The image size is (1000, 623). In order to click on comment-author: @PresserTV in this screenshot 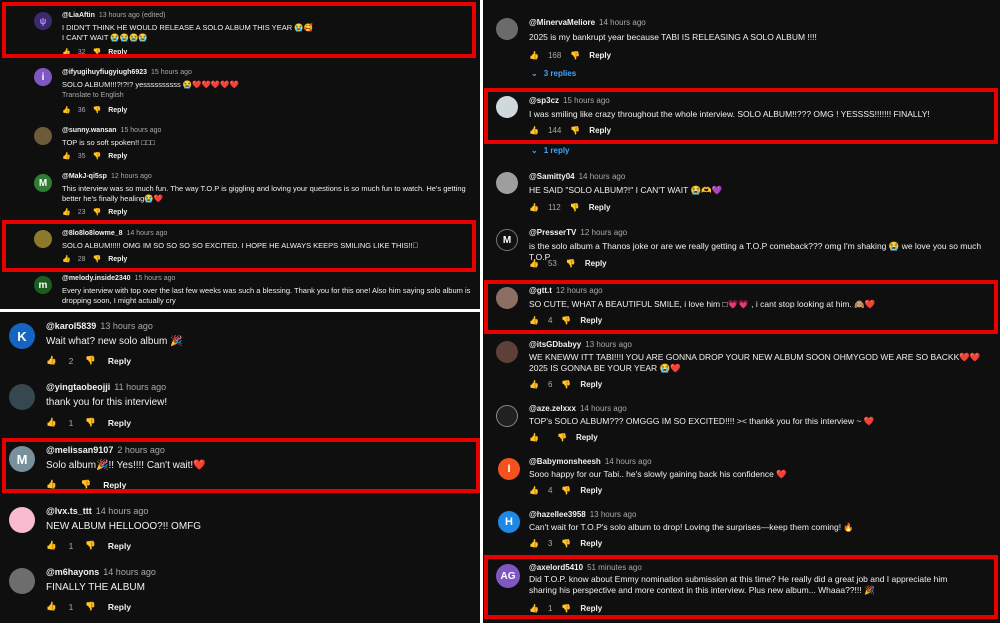, I will do `click(552, 232)`.